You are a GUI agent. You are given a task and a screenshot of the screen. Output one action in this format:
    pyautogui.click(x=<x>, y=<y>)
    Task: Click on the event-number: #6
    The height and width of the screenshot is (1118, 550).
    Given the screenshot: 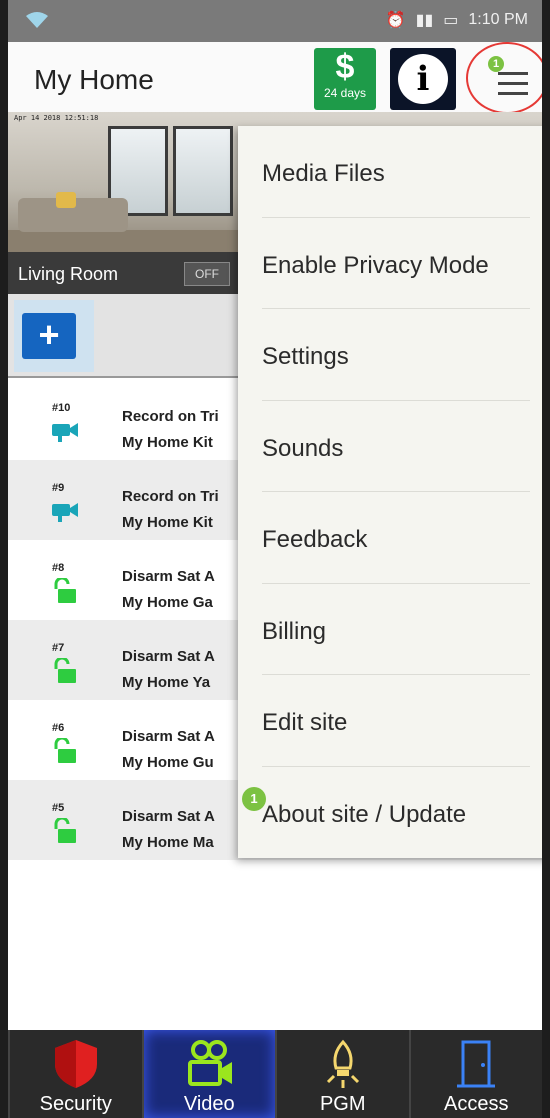 What is the action you would take?
    pyautogui.click(x=58, y=728)
    